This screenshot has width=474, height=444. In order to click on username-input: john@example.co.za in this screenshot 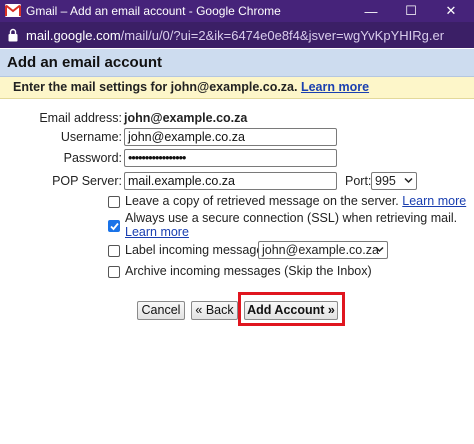, I will do `click(230, 137)`.